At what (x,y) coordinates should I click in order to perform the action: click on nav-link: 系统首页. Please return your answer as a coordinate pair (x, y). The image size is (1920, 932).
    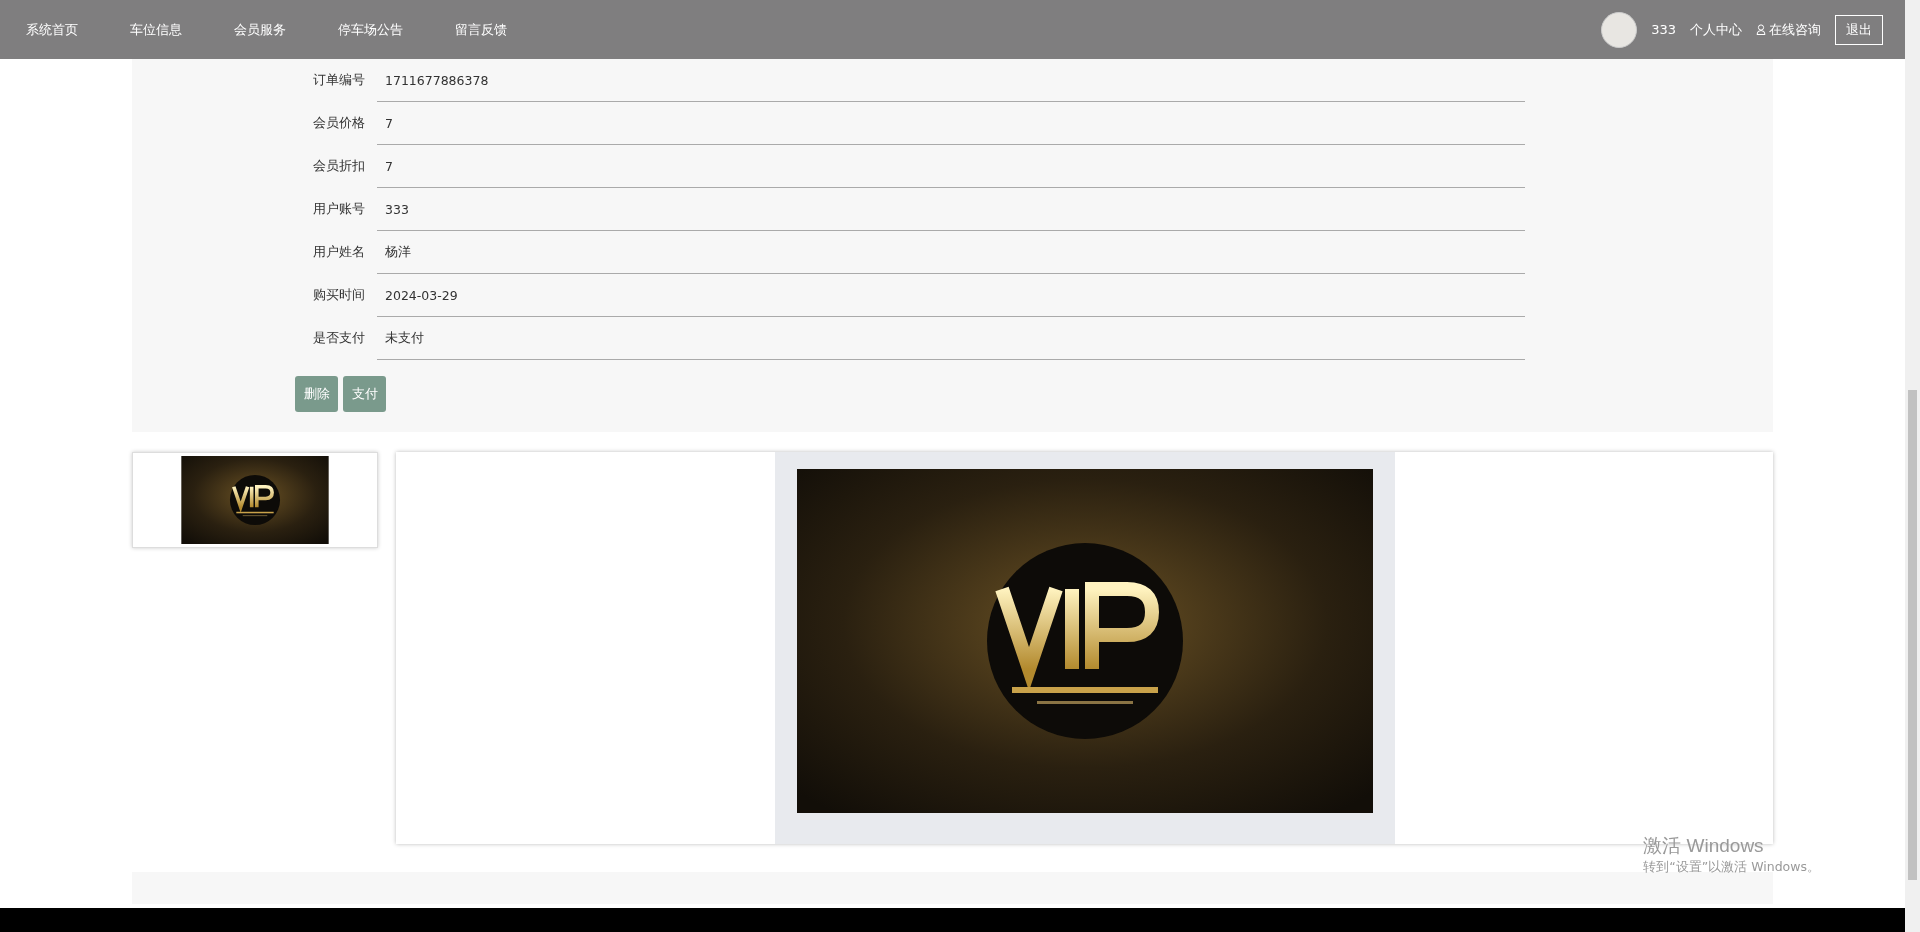
    Looking at the image, I should click on (52, 29).